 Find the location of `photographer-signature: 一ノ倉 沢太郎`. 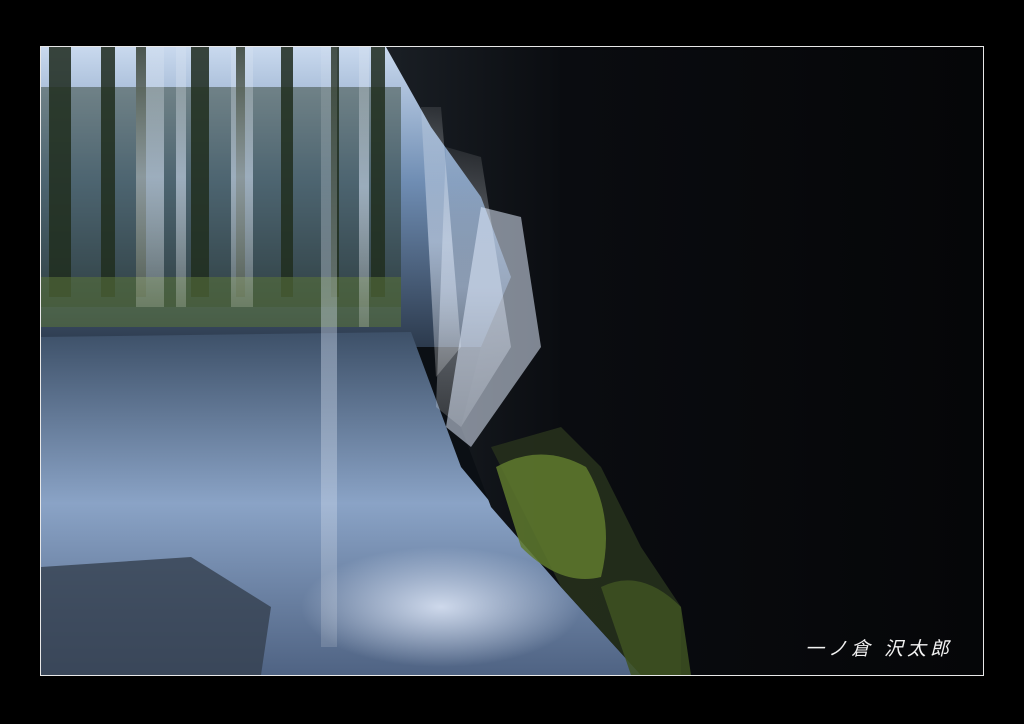

photographer-signature: 一ノ倉 沢太郎 is located at coordinates (878, 649).